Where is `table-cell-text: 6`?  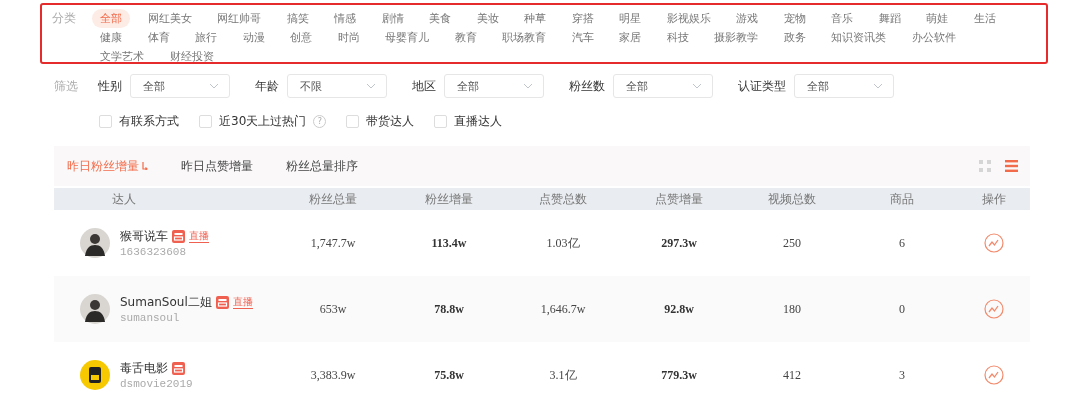 table-cell-text: 6 is located at coordinates (902, 243).